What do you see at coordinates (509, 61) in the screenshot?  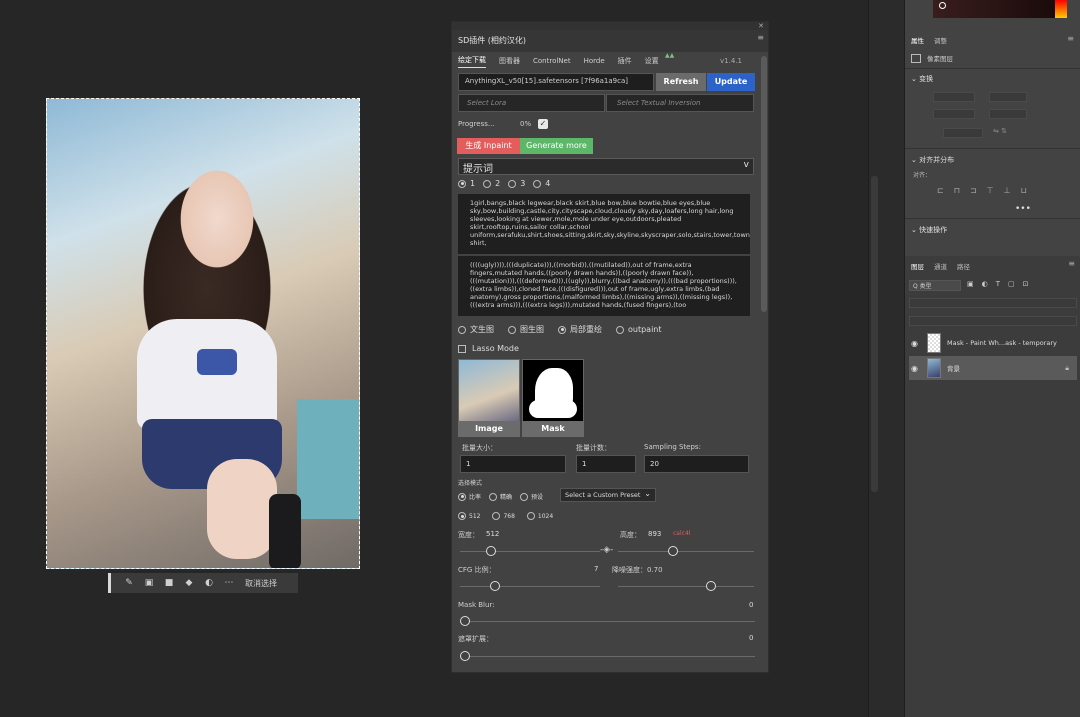 I see `tab-viewer: 图看器` at bounding box center [509, 61].